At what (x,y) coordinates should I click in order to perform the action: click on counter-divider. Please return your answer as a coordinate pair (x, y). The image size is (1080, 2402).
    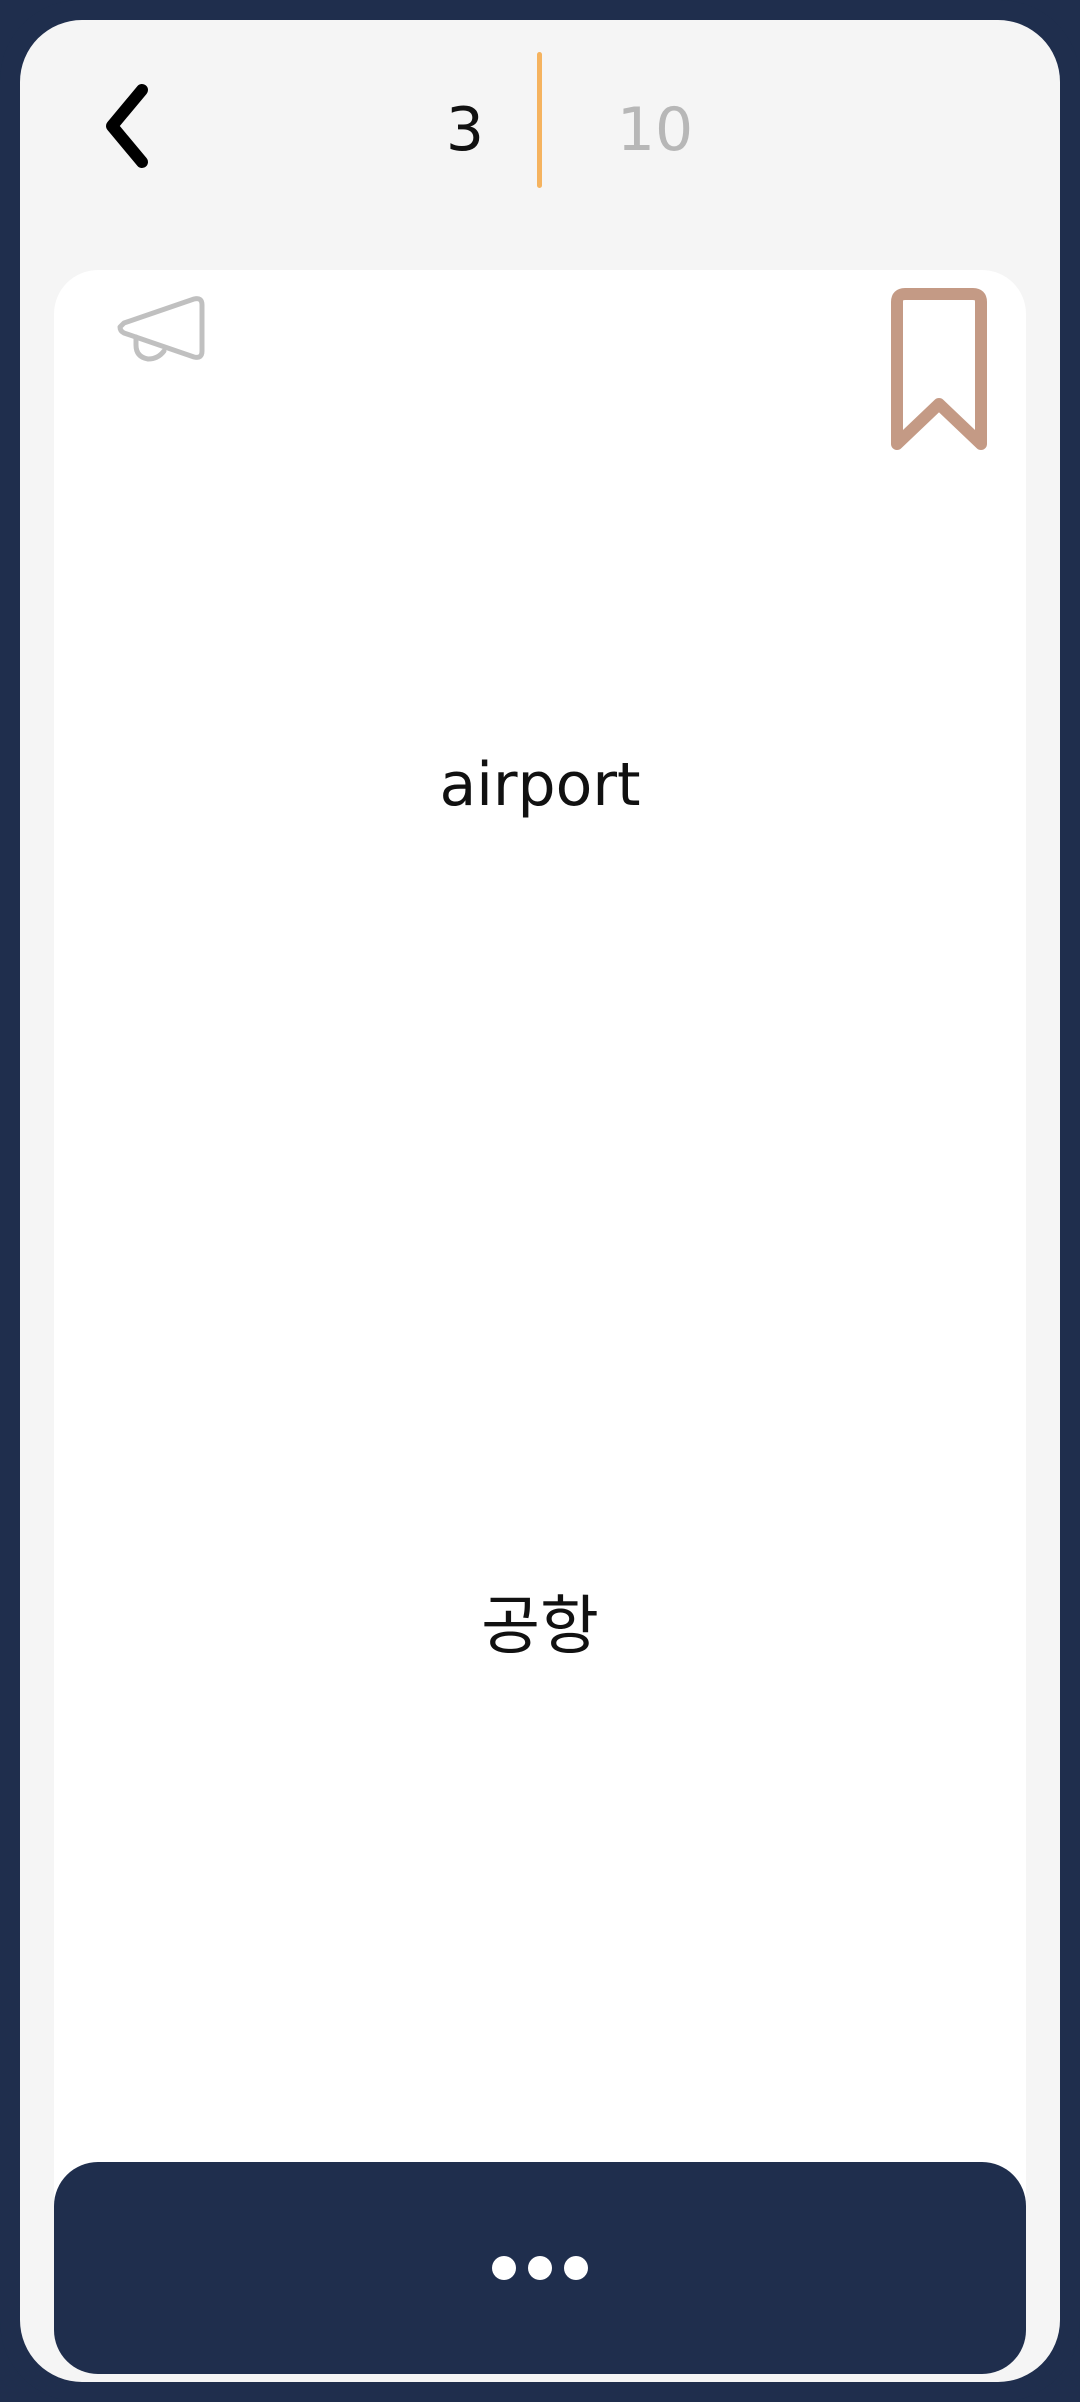
    Looking at the image, I should click on (539, 120).